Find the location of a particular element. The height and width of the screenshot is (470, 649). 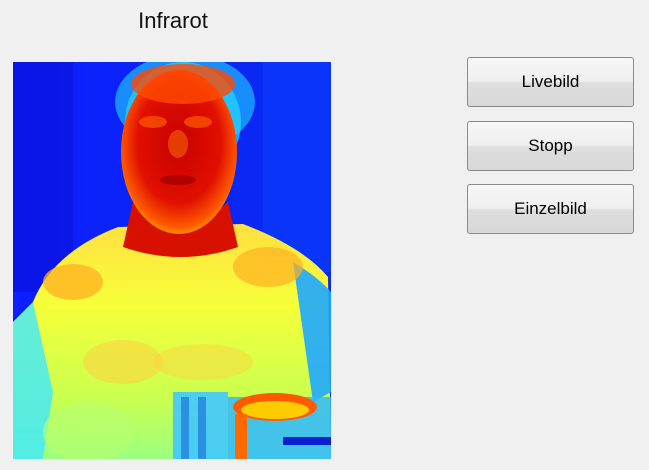

live-image-button: Livebild is located at coordinates (550, 82).